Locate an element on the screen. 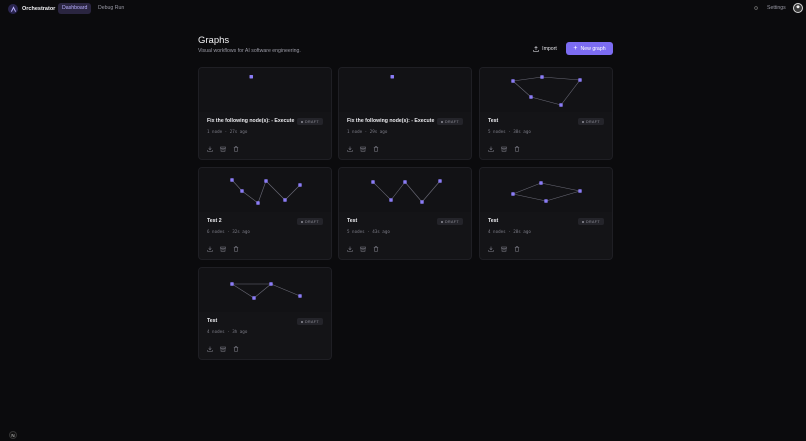 The width and height of the screenshot is (806, 441). graph-card: Test DRAFT 4 nodes · 3h ago is located at coordinates (265, 313).